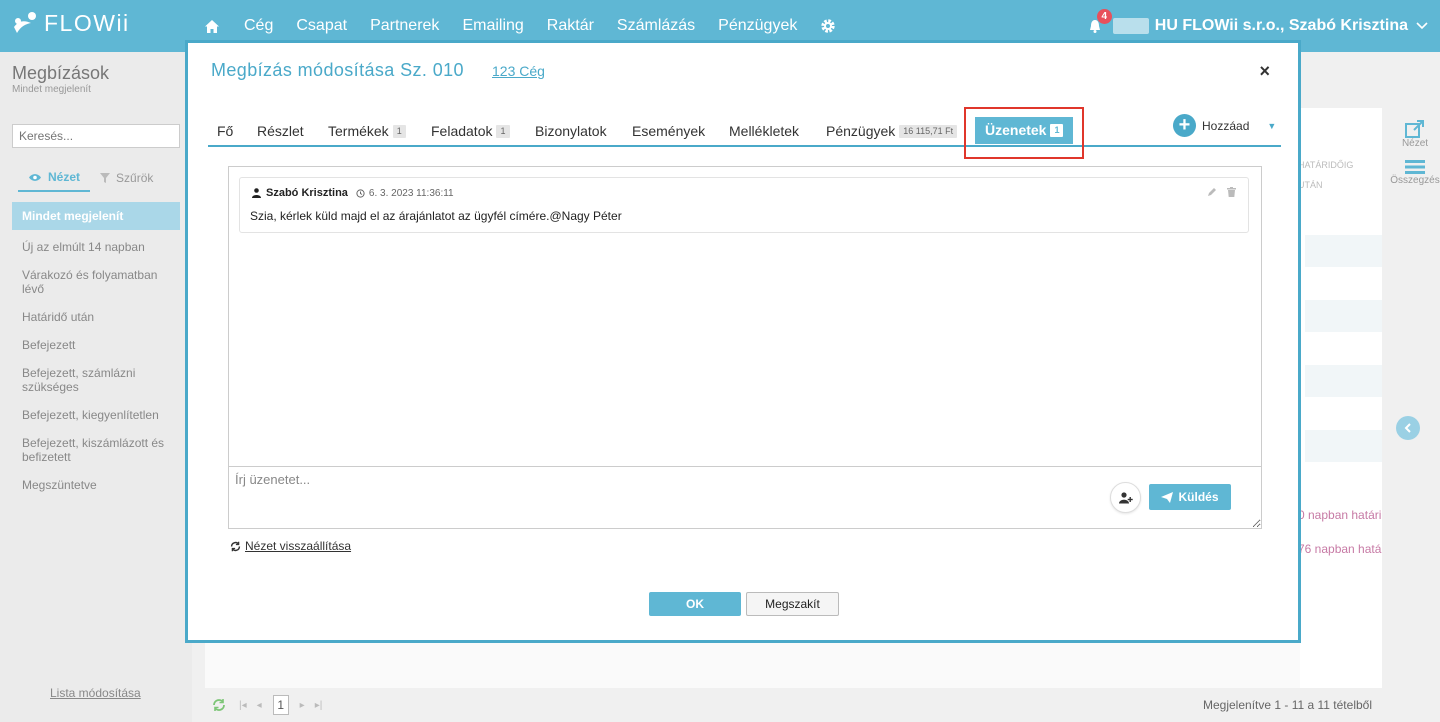 The image size is (1440, 722). I want to click on chevron-down-icon, so click(1422, 26).